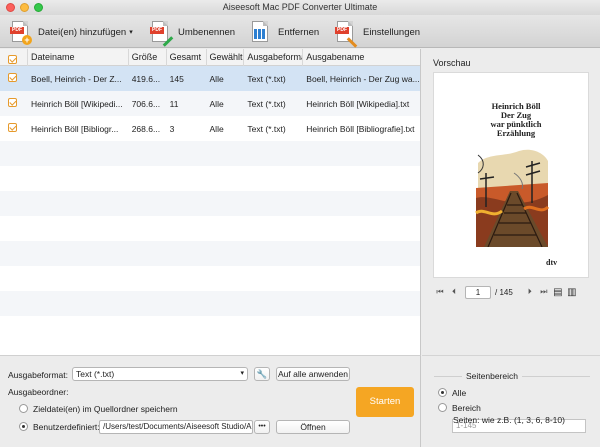  What do you see at coordinates (361, 104) in the screenshot?
I see `cell-output-name: Heinrich Böll [Wikipedia].txt` at bounding box center [361, 104].